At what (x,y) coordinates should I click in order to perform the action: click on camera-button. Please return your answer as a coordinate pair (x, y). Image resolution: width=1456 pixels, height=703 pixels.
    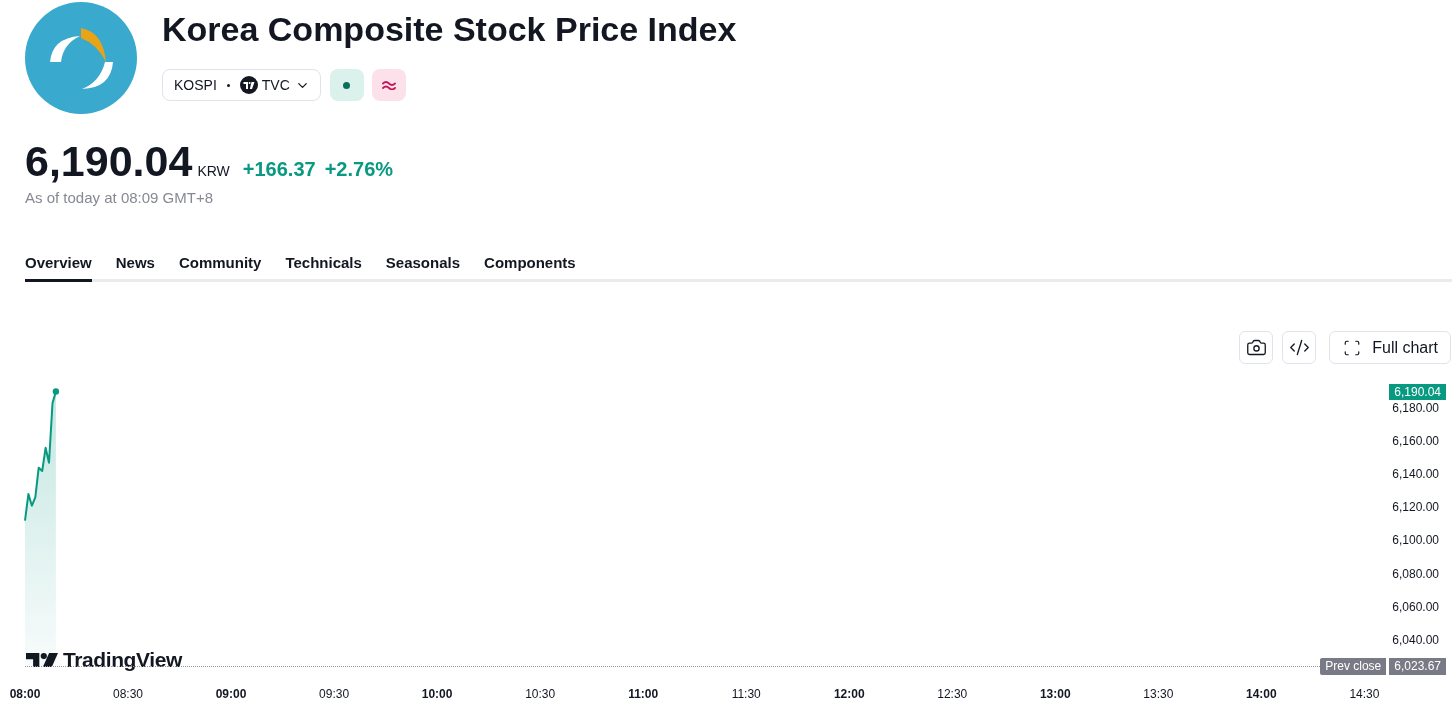
    Looking at the image, I should click on (1256, 347).